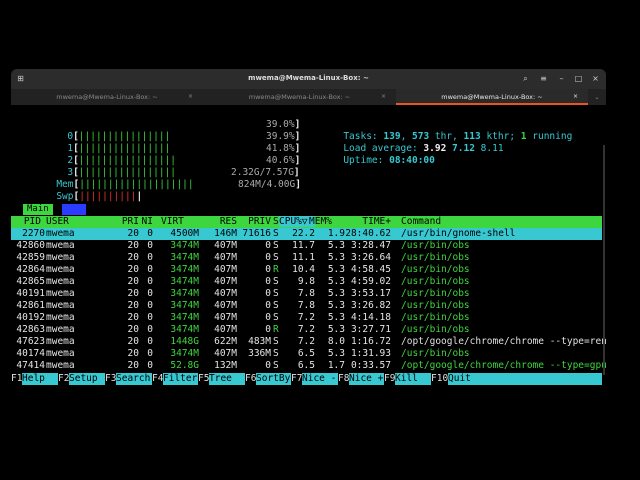 Image resolution: width=640 pixels, height=480 pixels. I want to click on fkey-quit-key: F10, so click(440, 379).